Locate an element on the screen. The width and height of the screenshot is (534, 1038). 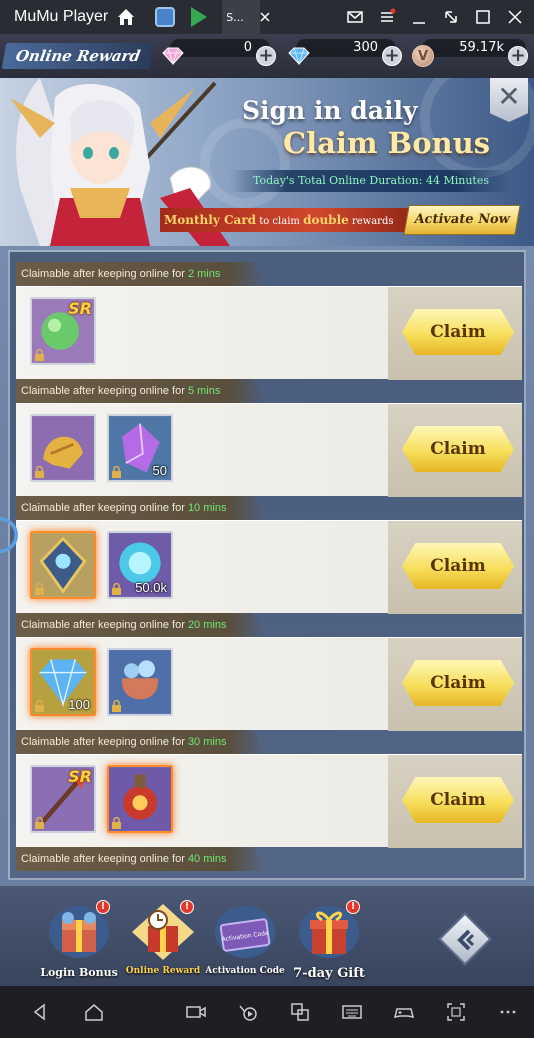
activate-now-button: Activate Now is located at coordinates (462, 220).